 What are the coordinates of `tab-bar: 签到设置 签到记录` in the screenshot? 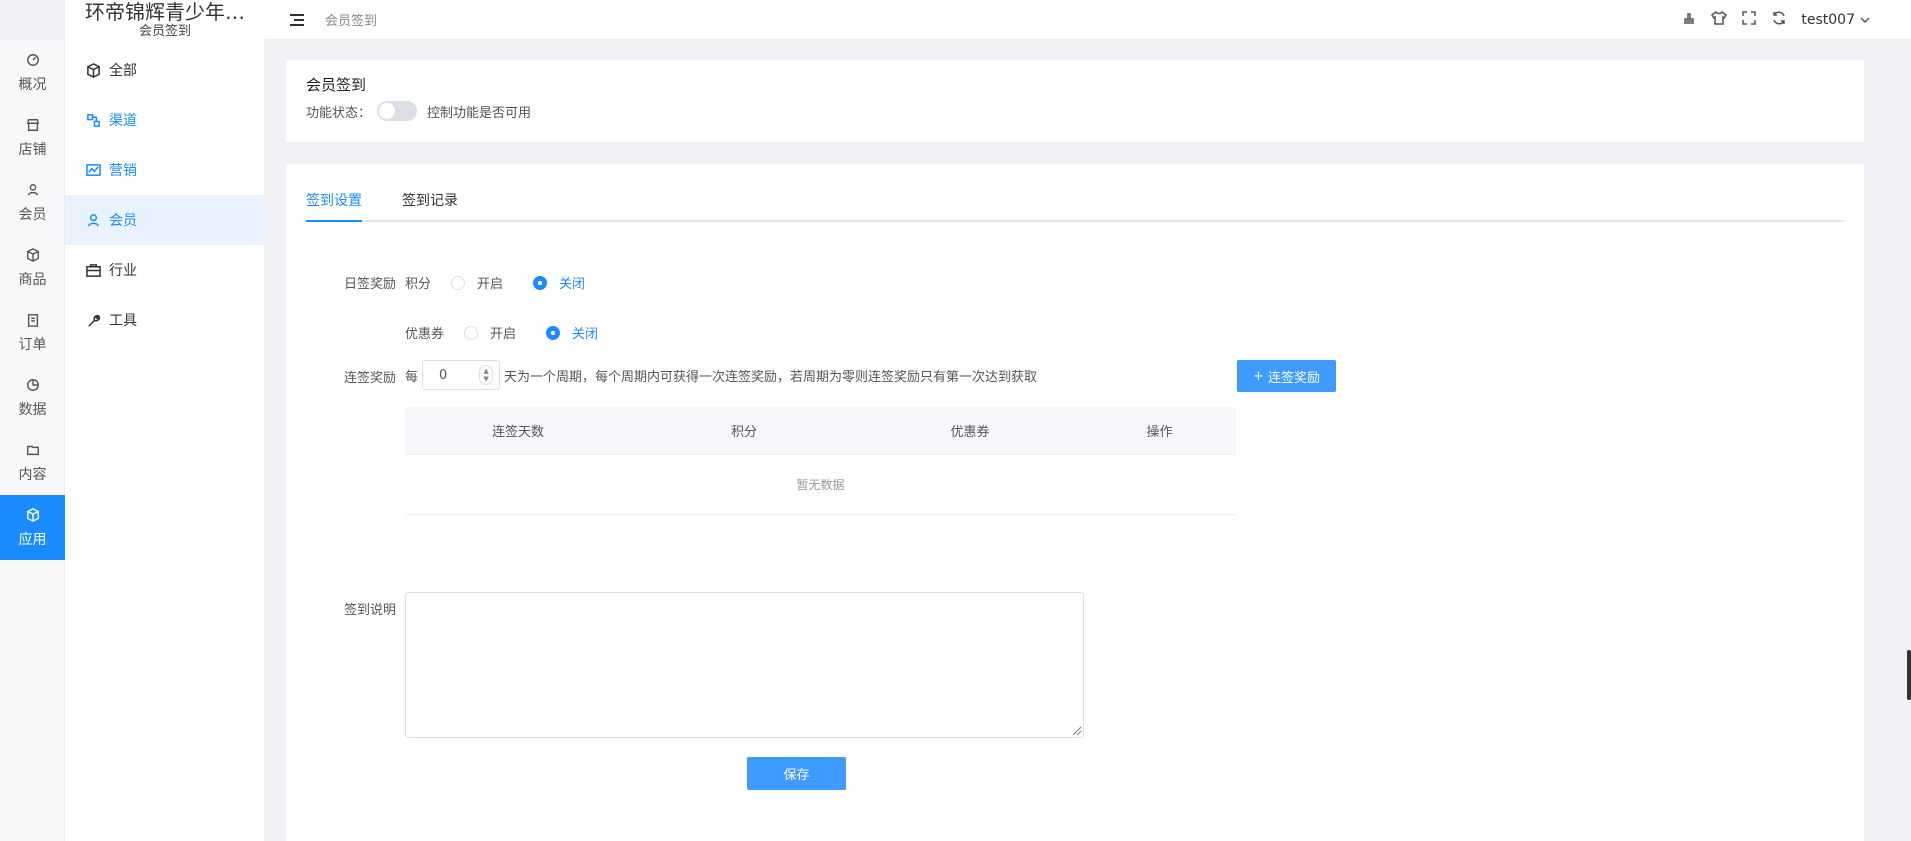 It's located at (1075, 193).